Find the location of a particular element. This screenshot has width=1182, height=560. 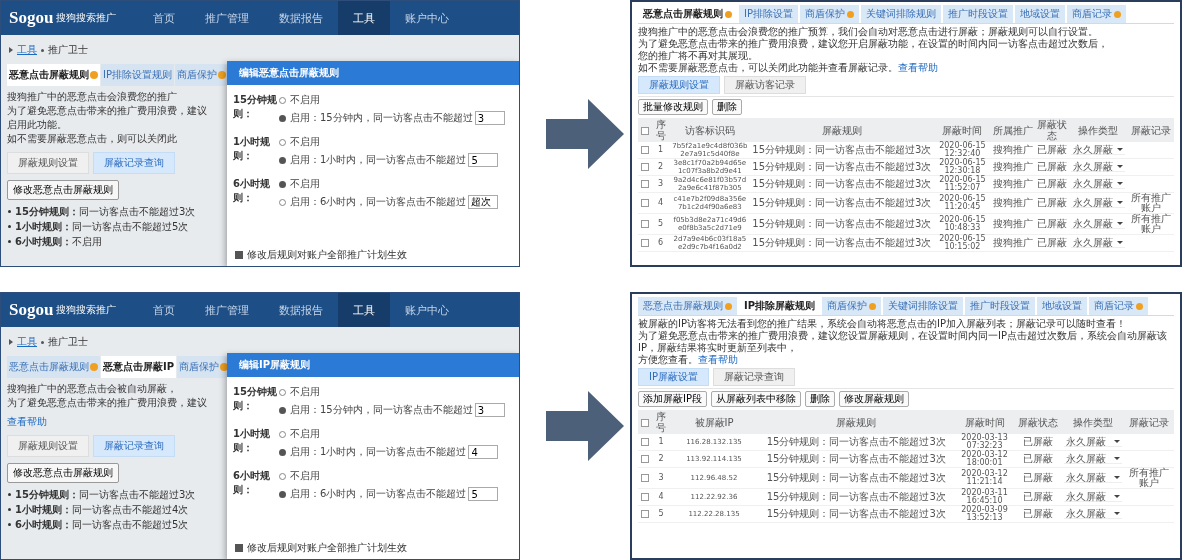

table-cell: 5 is located at coordinates (661, 513).